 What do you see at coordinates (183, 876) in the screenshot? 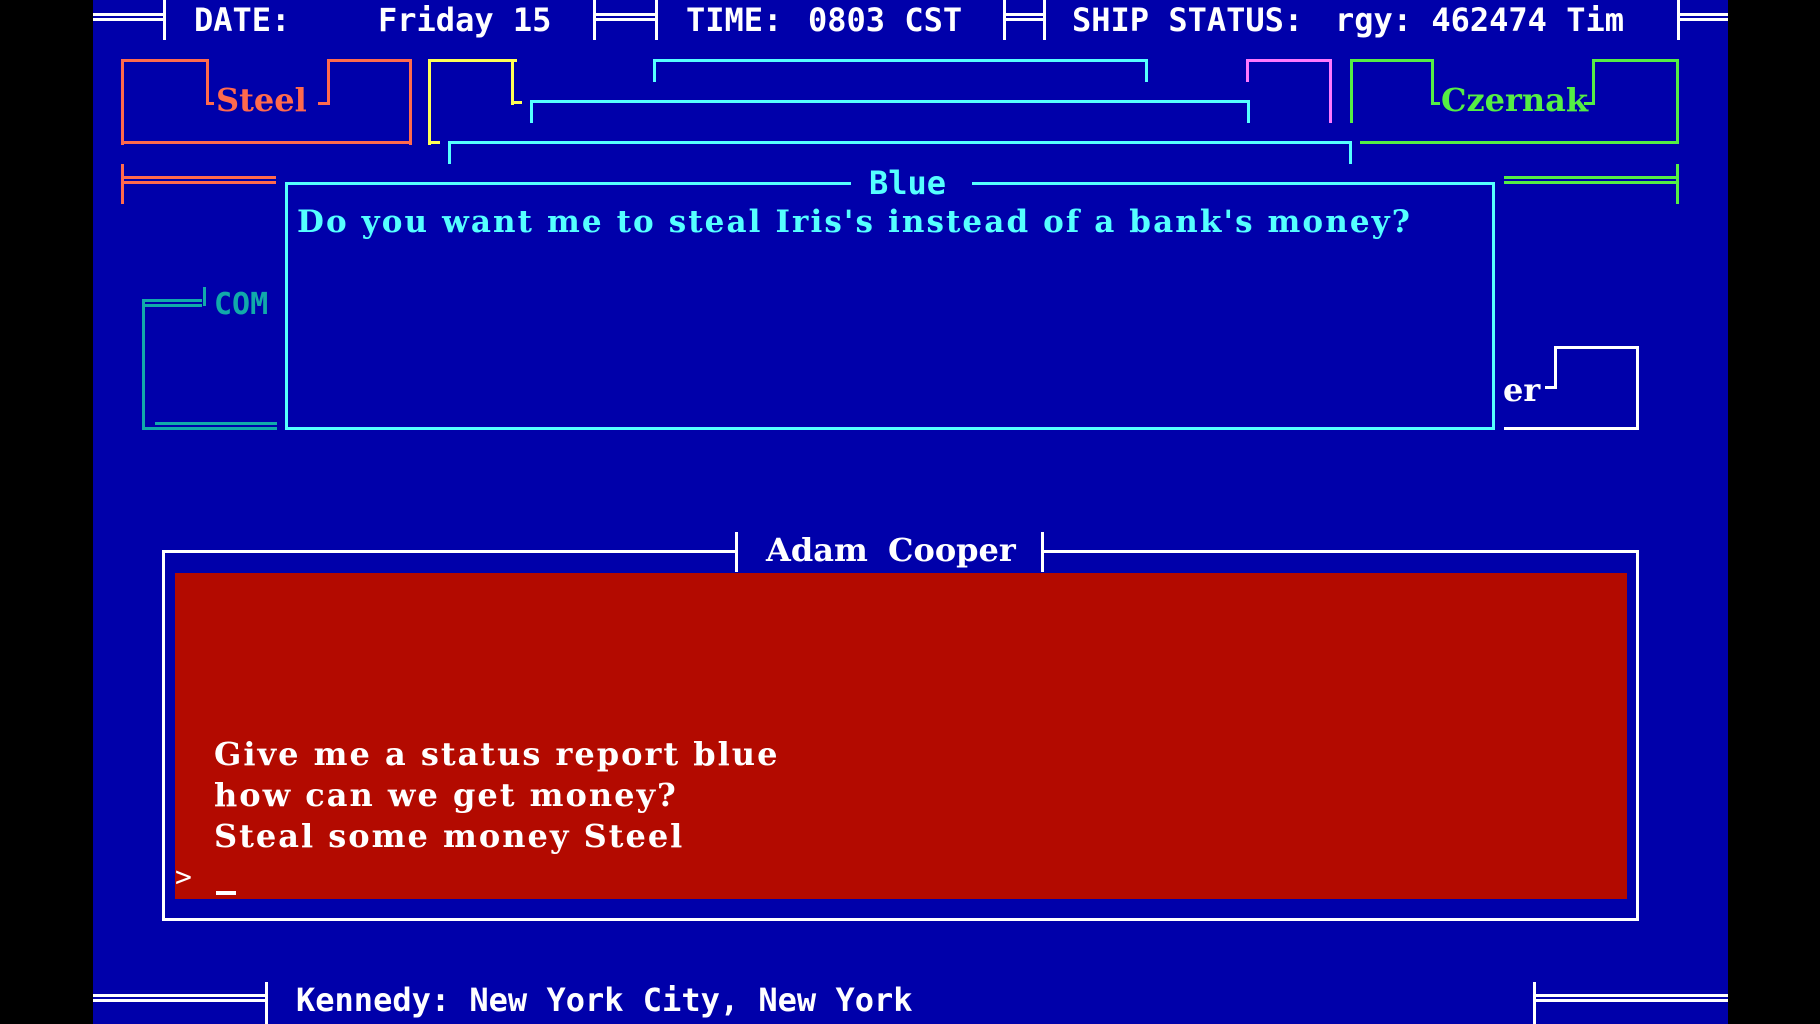
I see `command-prompt-icon: >` at bounding box center [183, 876].